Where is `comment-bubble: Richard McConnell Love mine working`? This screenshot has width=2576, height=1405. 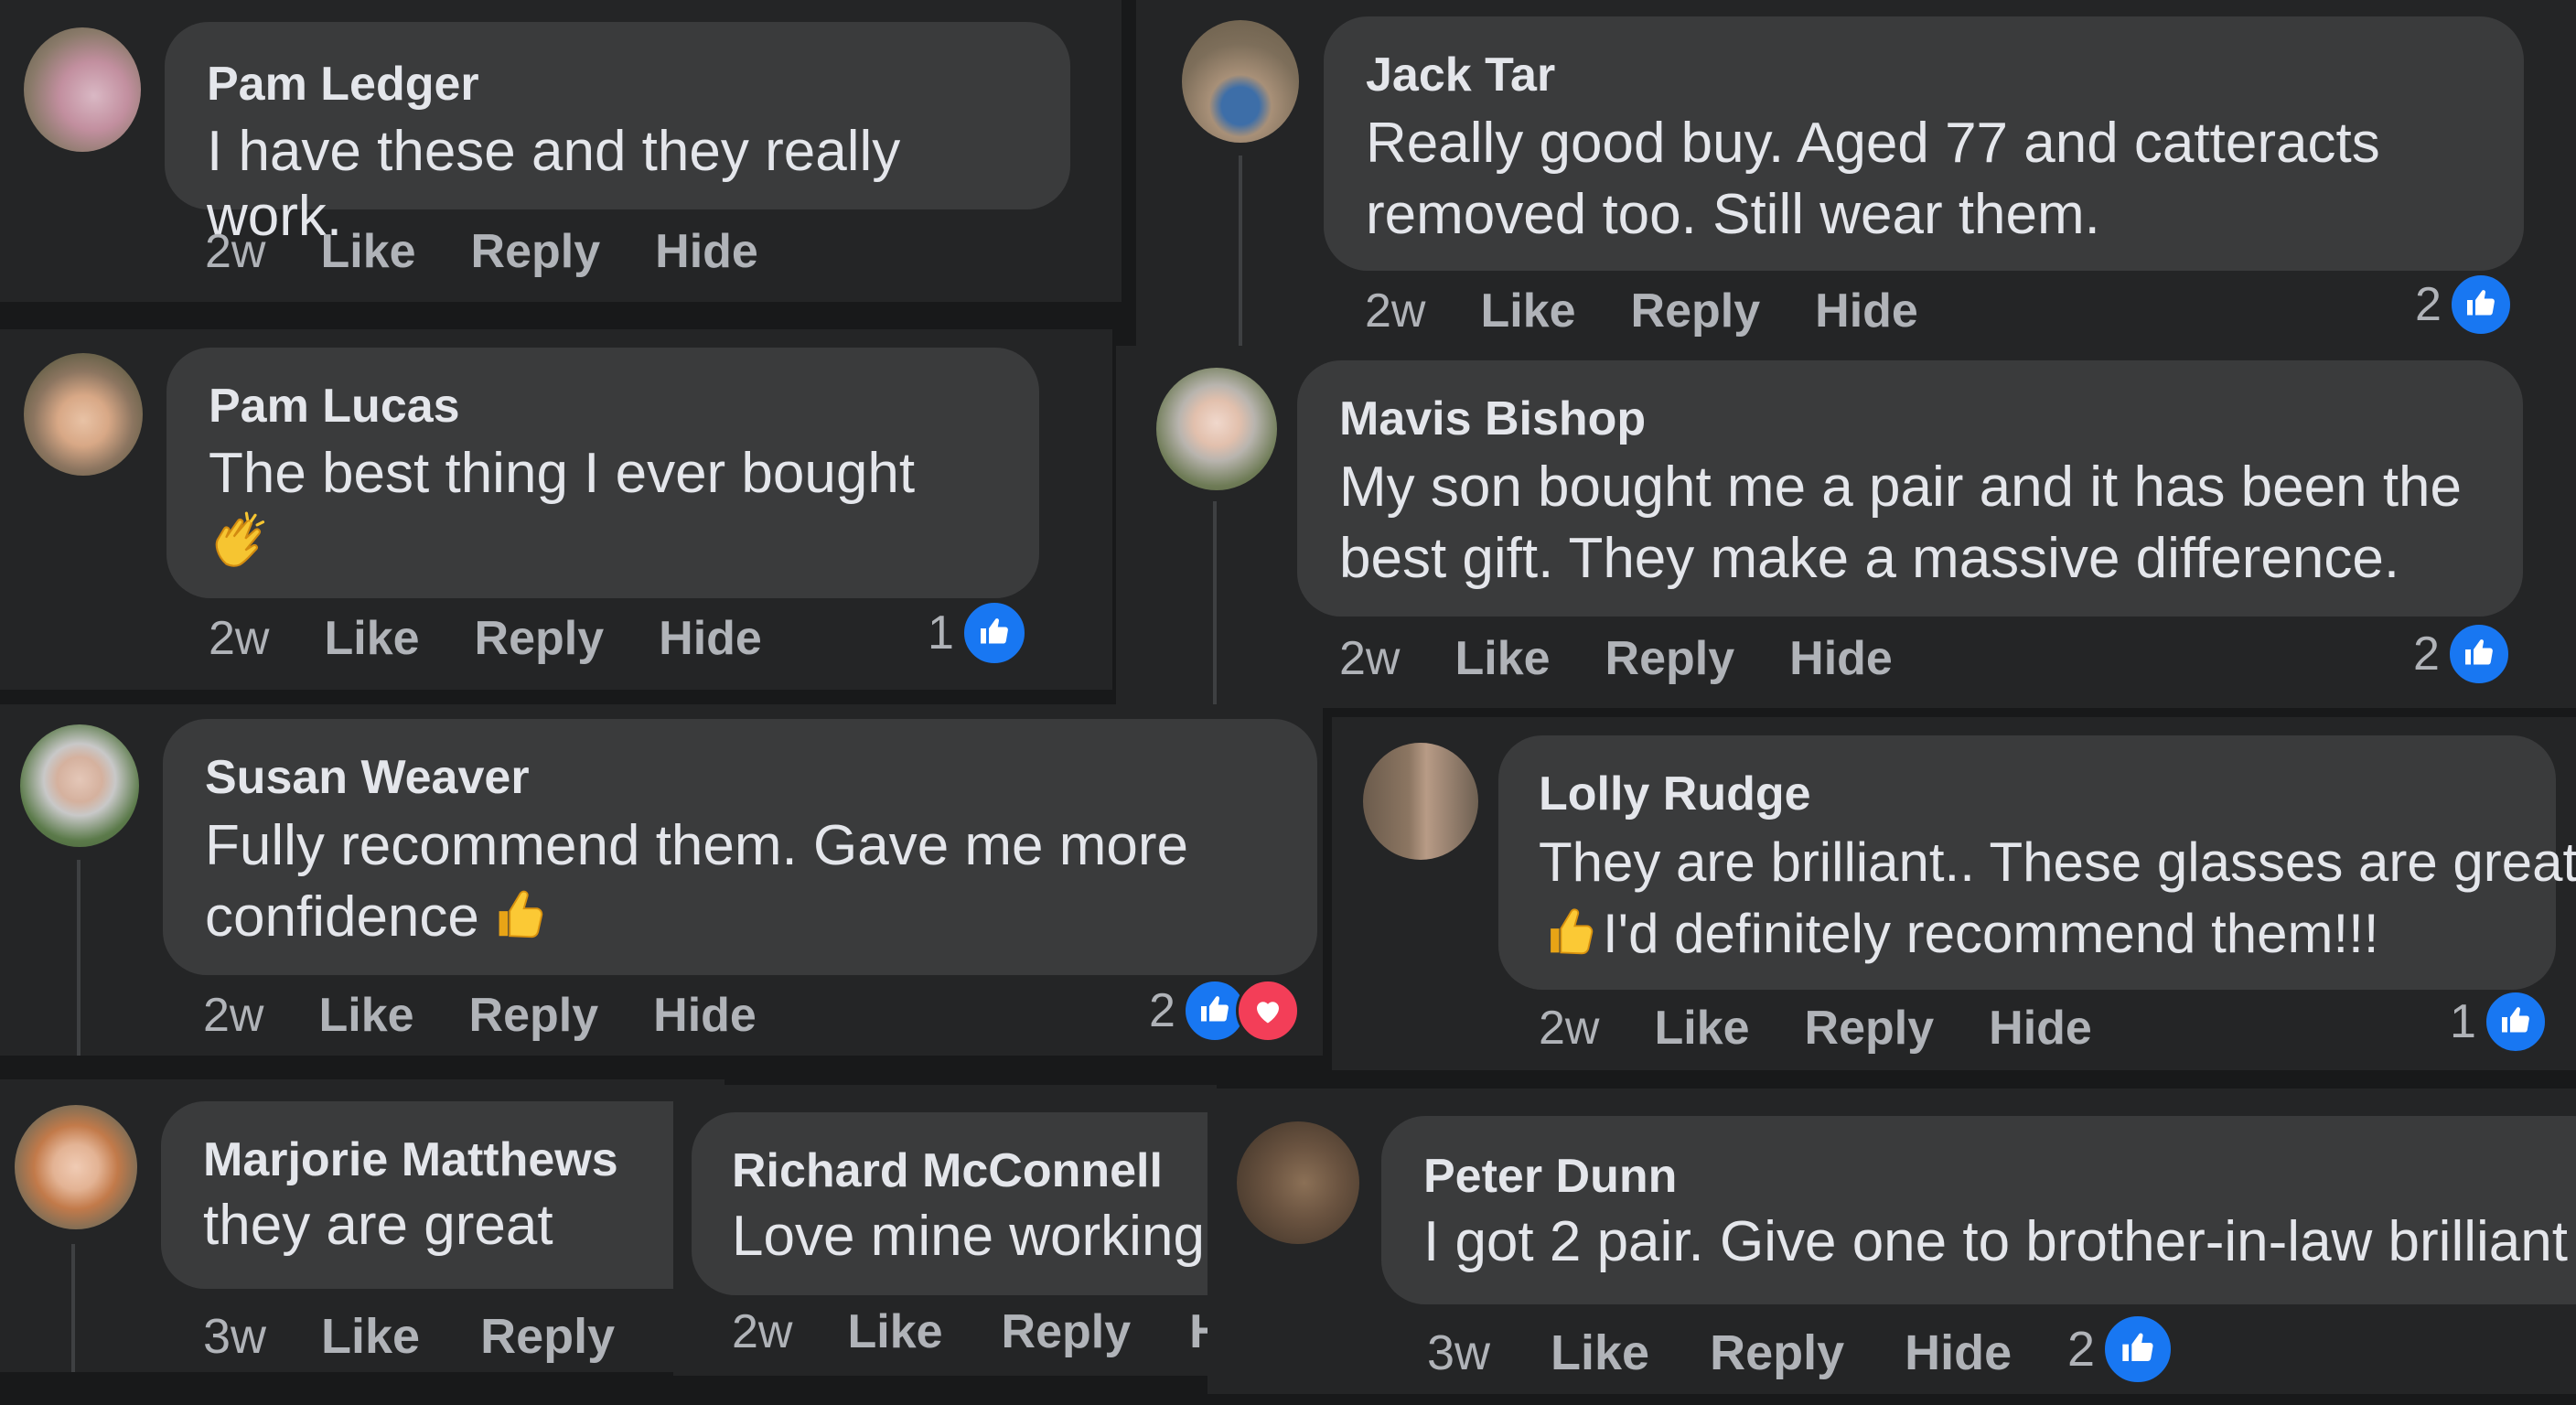
comment-bubble: Richard McConnell Love mine working is located at coordinates (955, 1204).